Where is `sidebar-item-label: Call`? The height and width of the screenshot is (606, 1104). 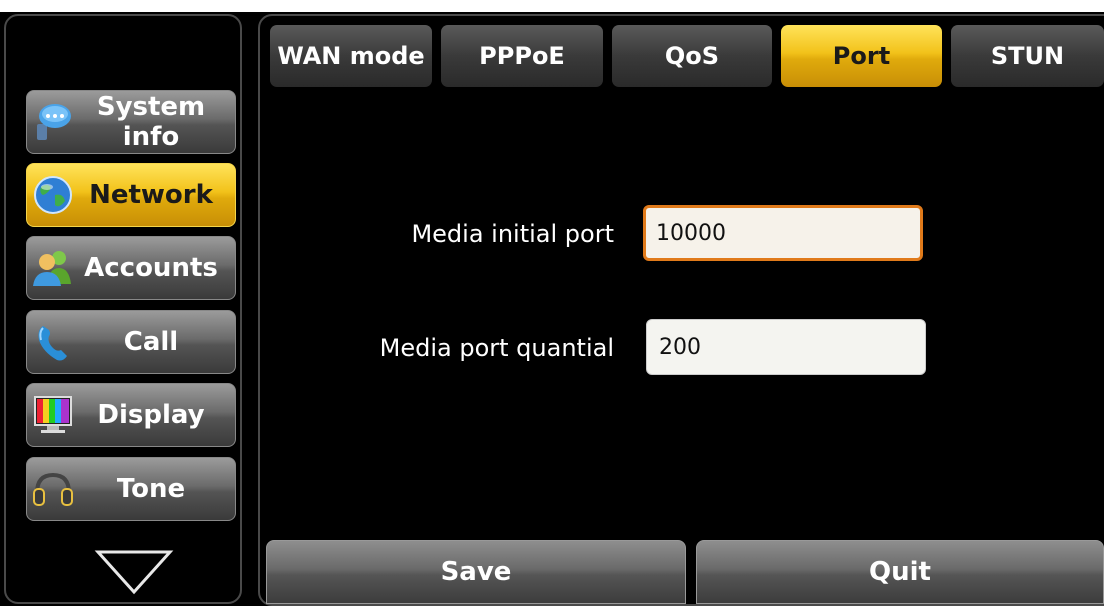 sidebar-item-label: Call is located at coordinates (151, 342).